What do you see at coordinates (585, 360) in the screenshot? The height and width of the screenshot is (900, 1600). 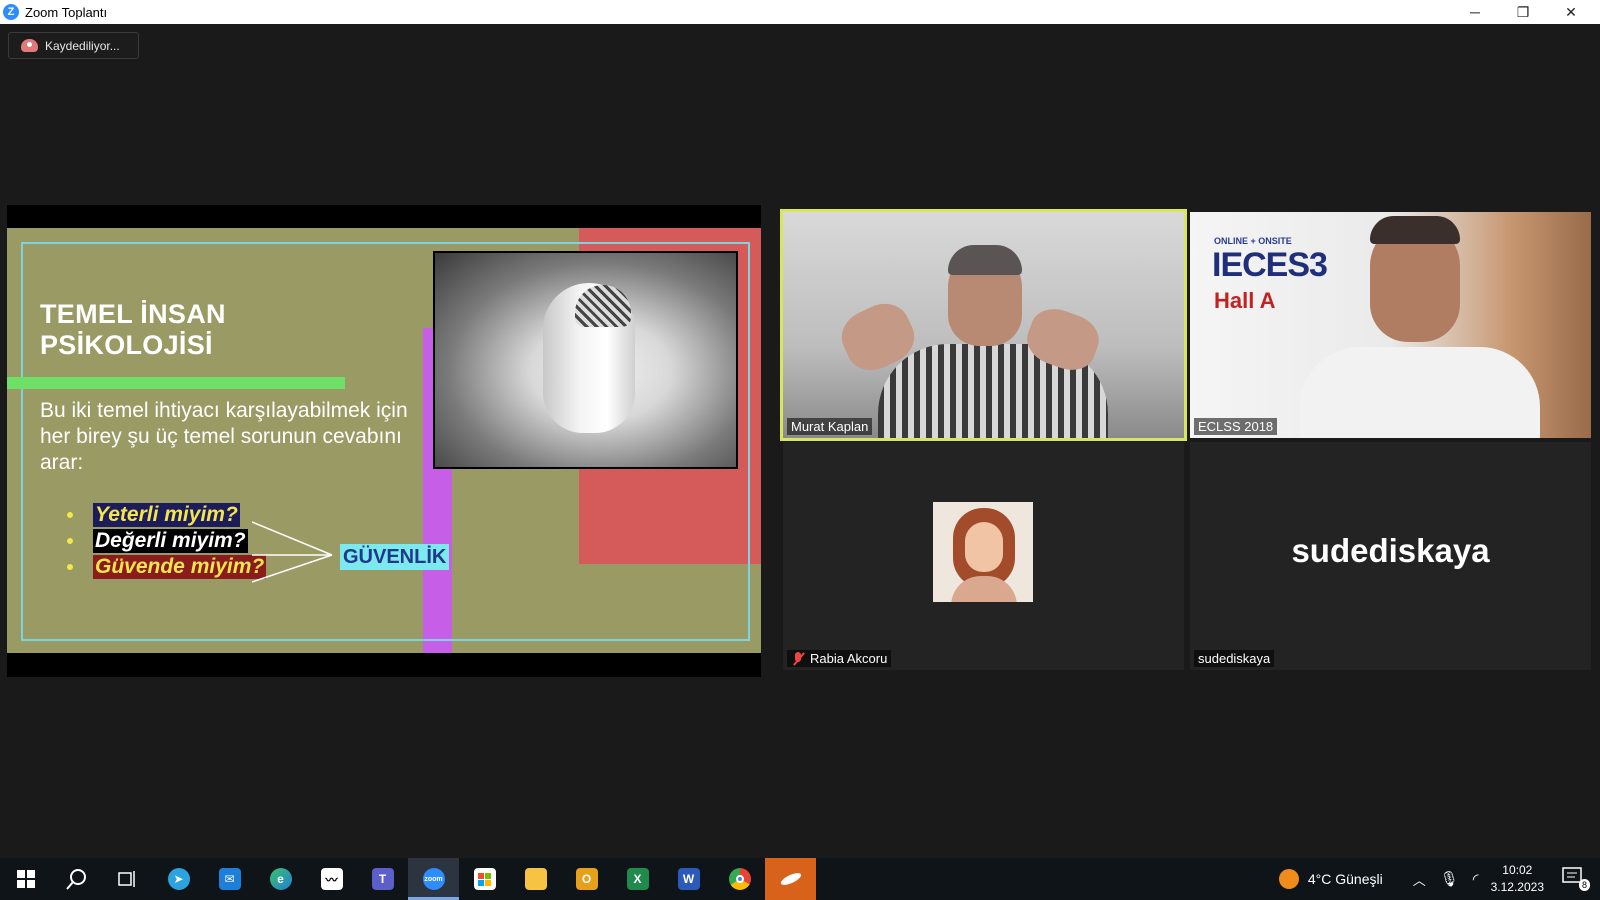 I see `slide-brain-image` at bounding box center [585, 360].